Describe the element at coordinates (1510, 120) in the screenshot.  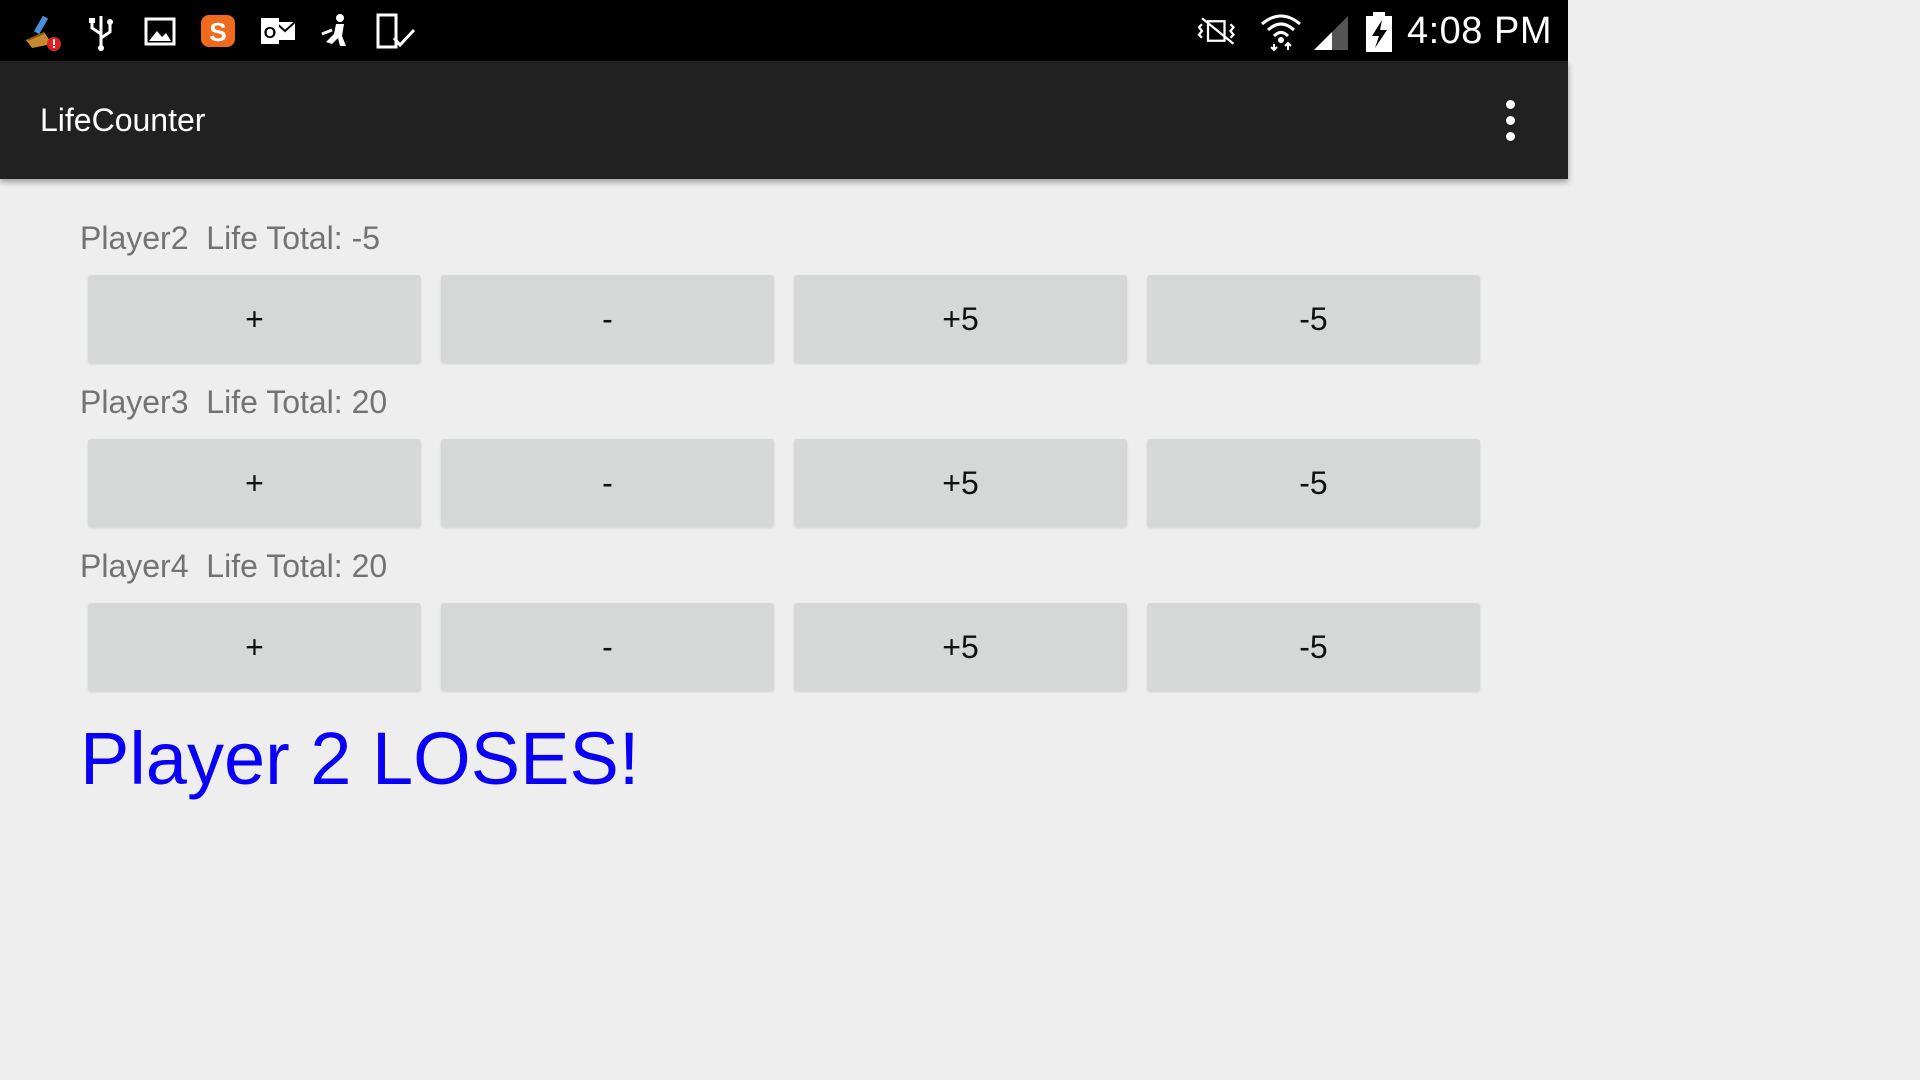
I see `more-vert-icon` at that location.